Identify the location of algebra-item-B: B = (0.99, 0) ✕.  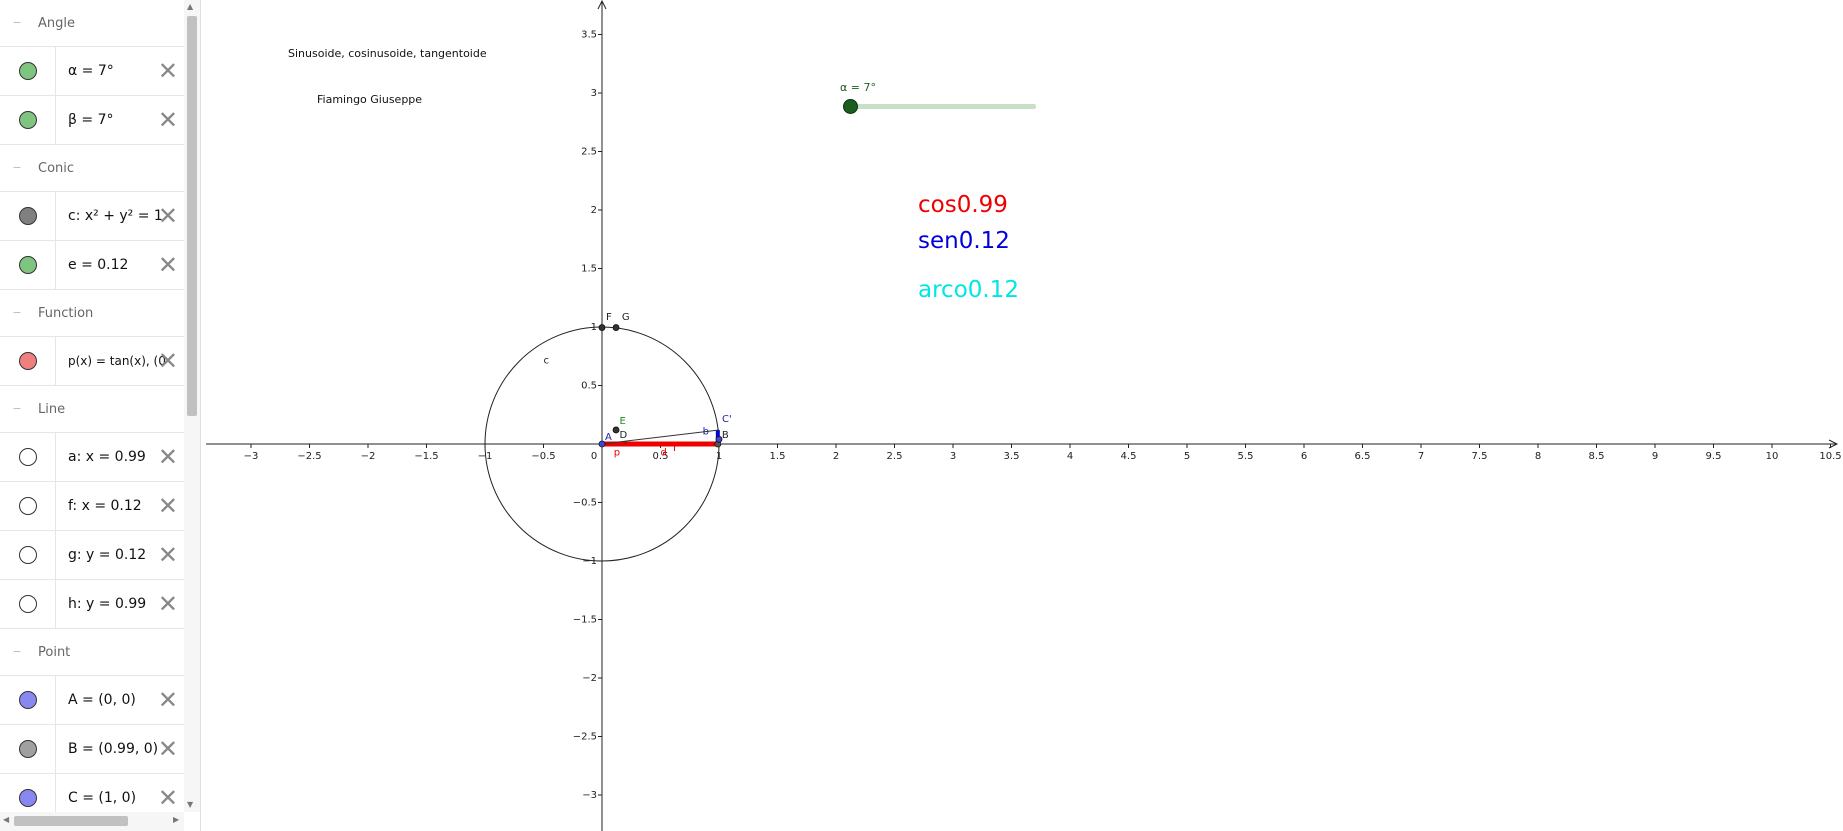
(92, 749).